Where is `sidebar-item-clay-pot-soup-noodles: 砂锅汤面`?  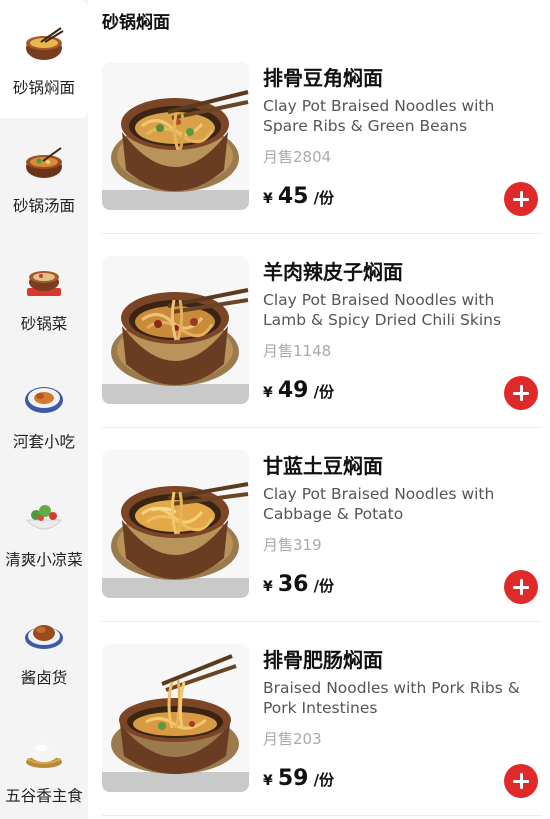
sidebar-item-clay-pot-soup-noodles: 砂锅汤面 is located at coordinates (44, 177).